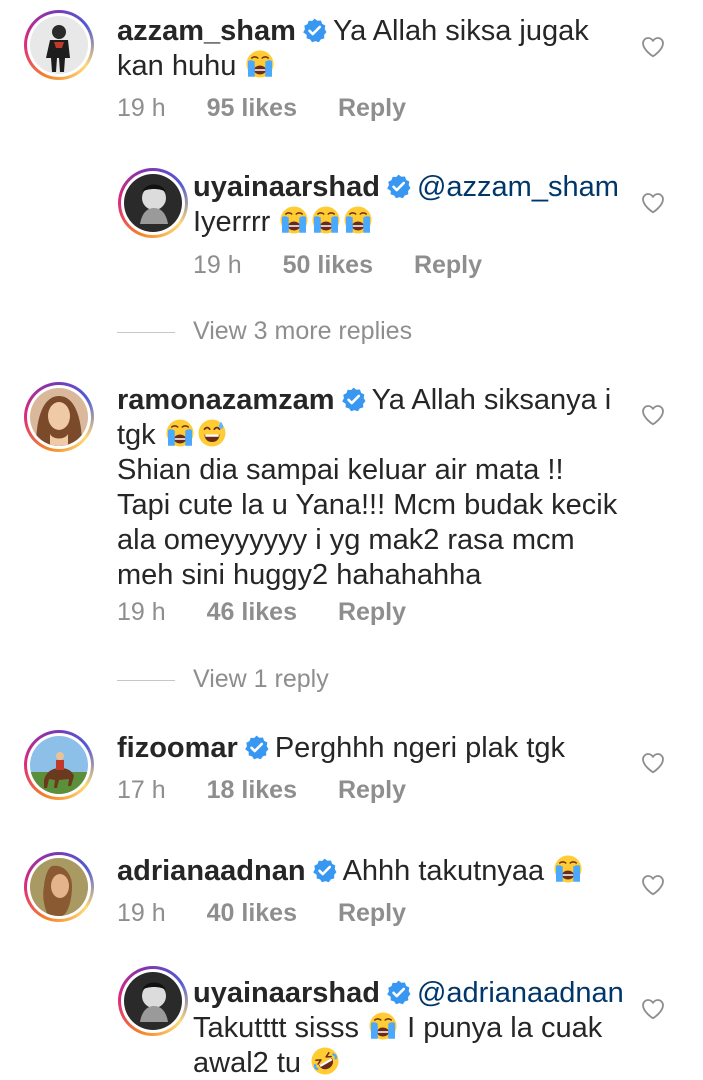  What do you see at coordinates (328, 265) in the screenshot?
I see `likes-count: 50 likes` at bounding box center [328, 265].